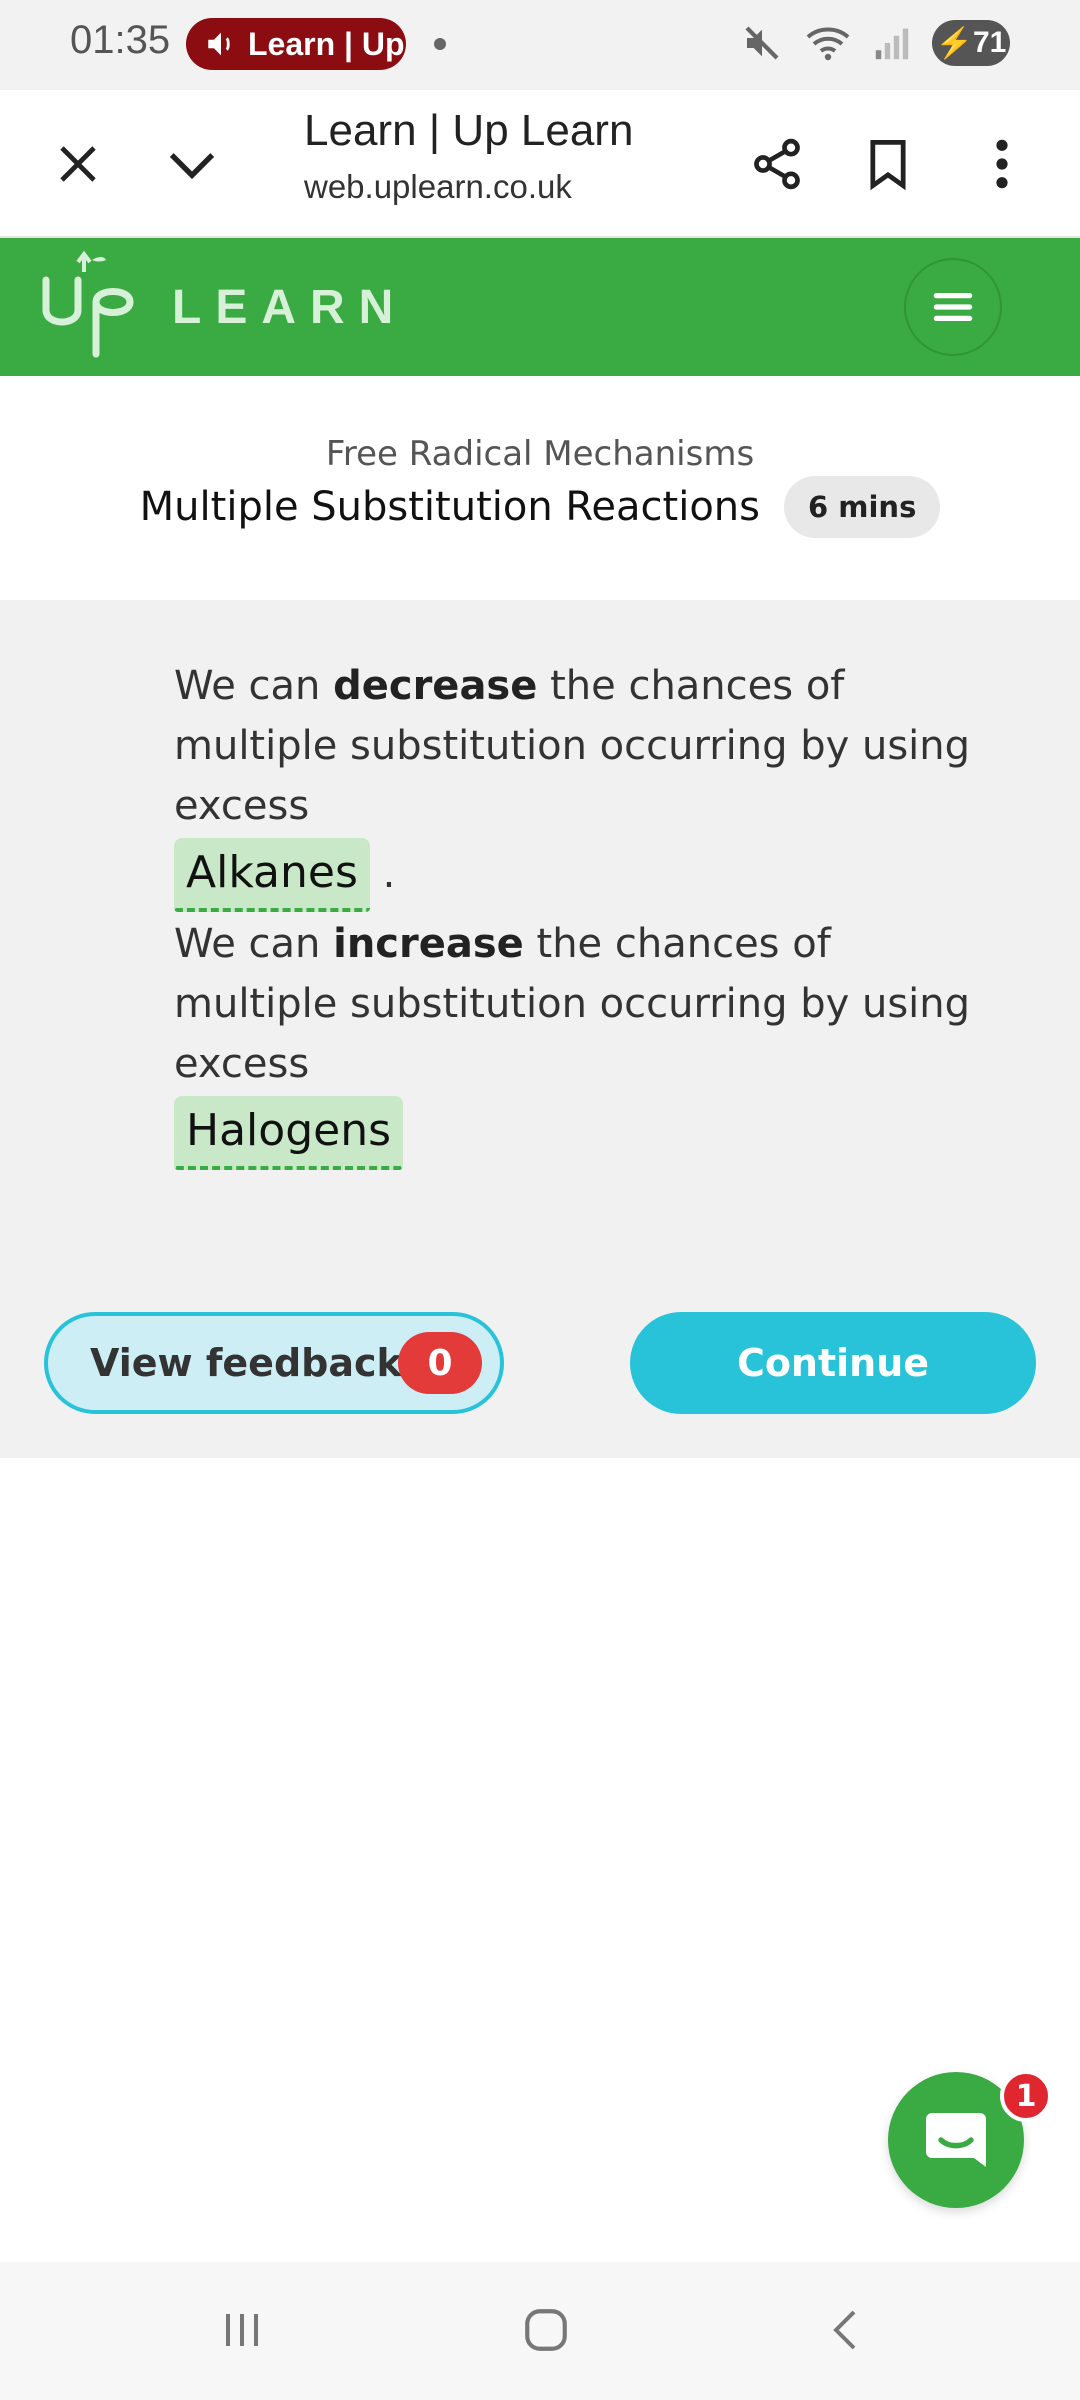 The height and width of the screenshot is (2400, 1080). Describe the element at coordinates (435, 686) in the screenshot. I see `statement-1-emphasis: decrease` at that location.